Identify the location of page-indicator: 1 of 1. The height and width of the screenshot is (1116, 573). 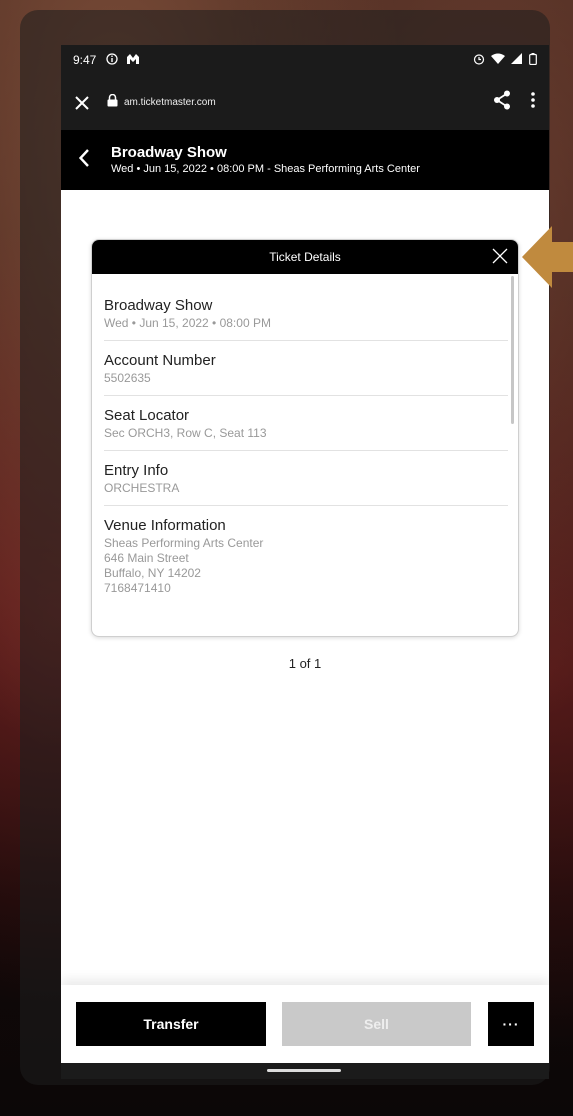
(305, 663).